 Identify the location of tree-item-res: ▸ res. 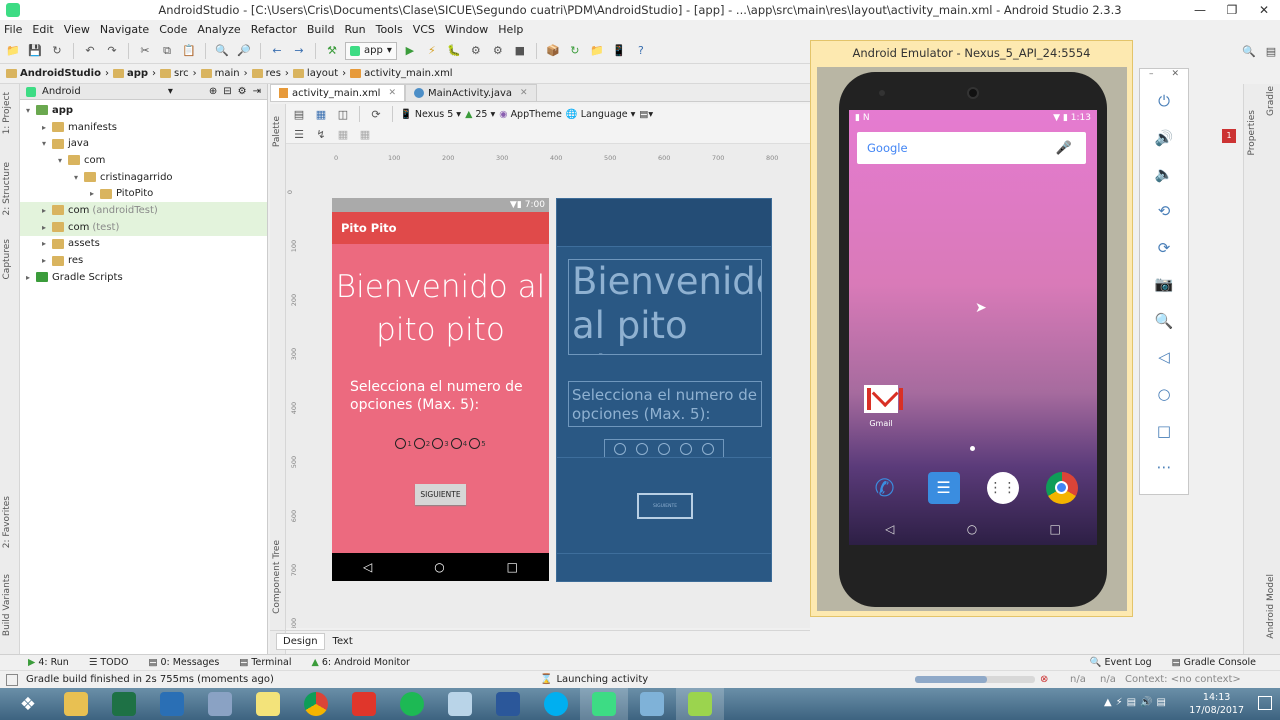
(143, 260).